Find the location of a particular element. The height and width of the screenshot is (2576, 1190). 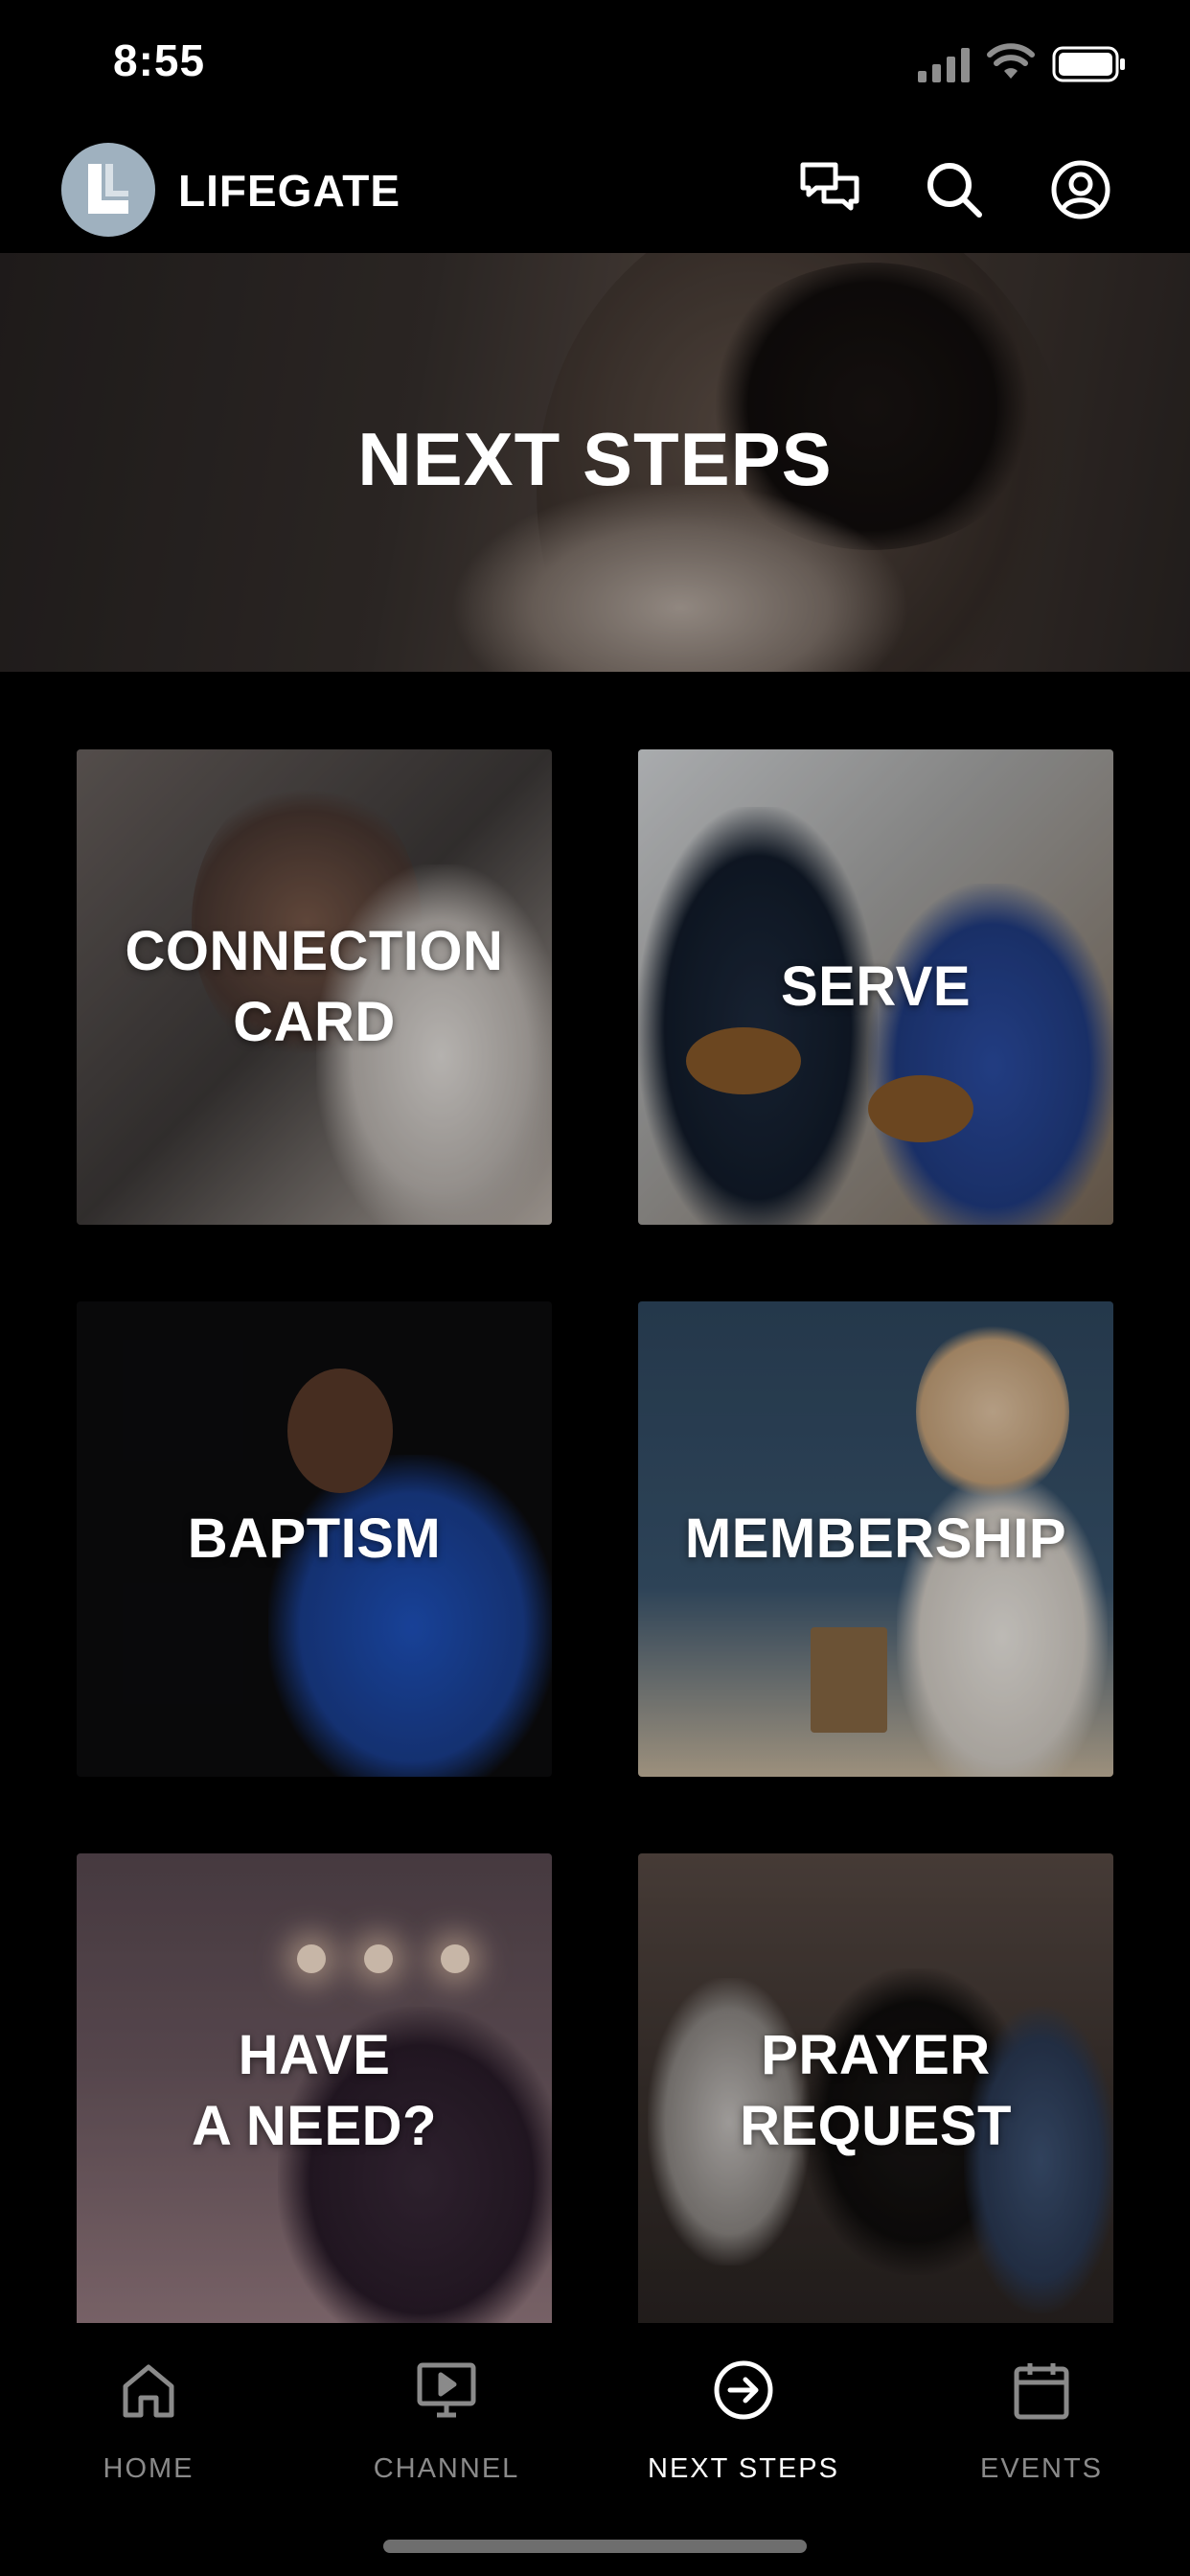

tile-connection-card: CONNECTION CARD is located at coordinates (315, 987).